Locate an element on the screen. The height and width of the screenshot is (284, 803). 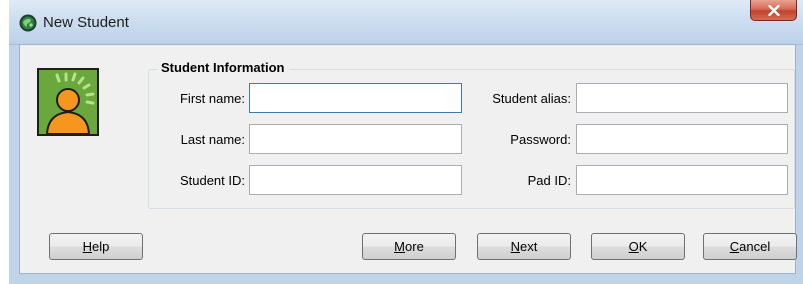
cancel-mnemonic: C is located at coordinates (734, 246).